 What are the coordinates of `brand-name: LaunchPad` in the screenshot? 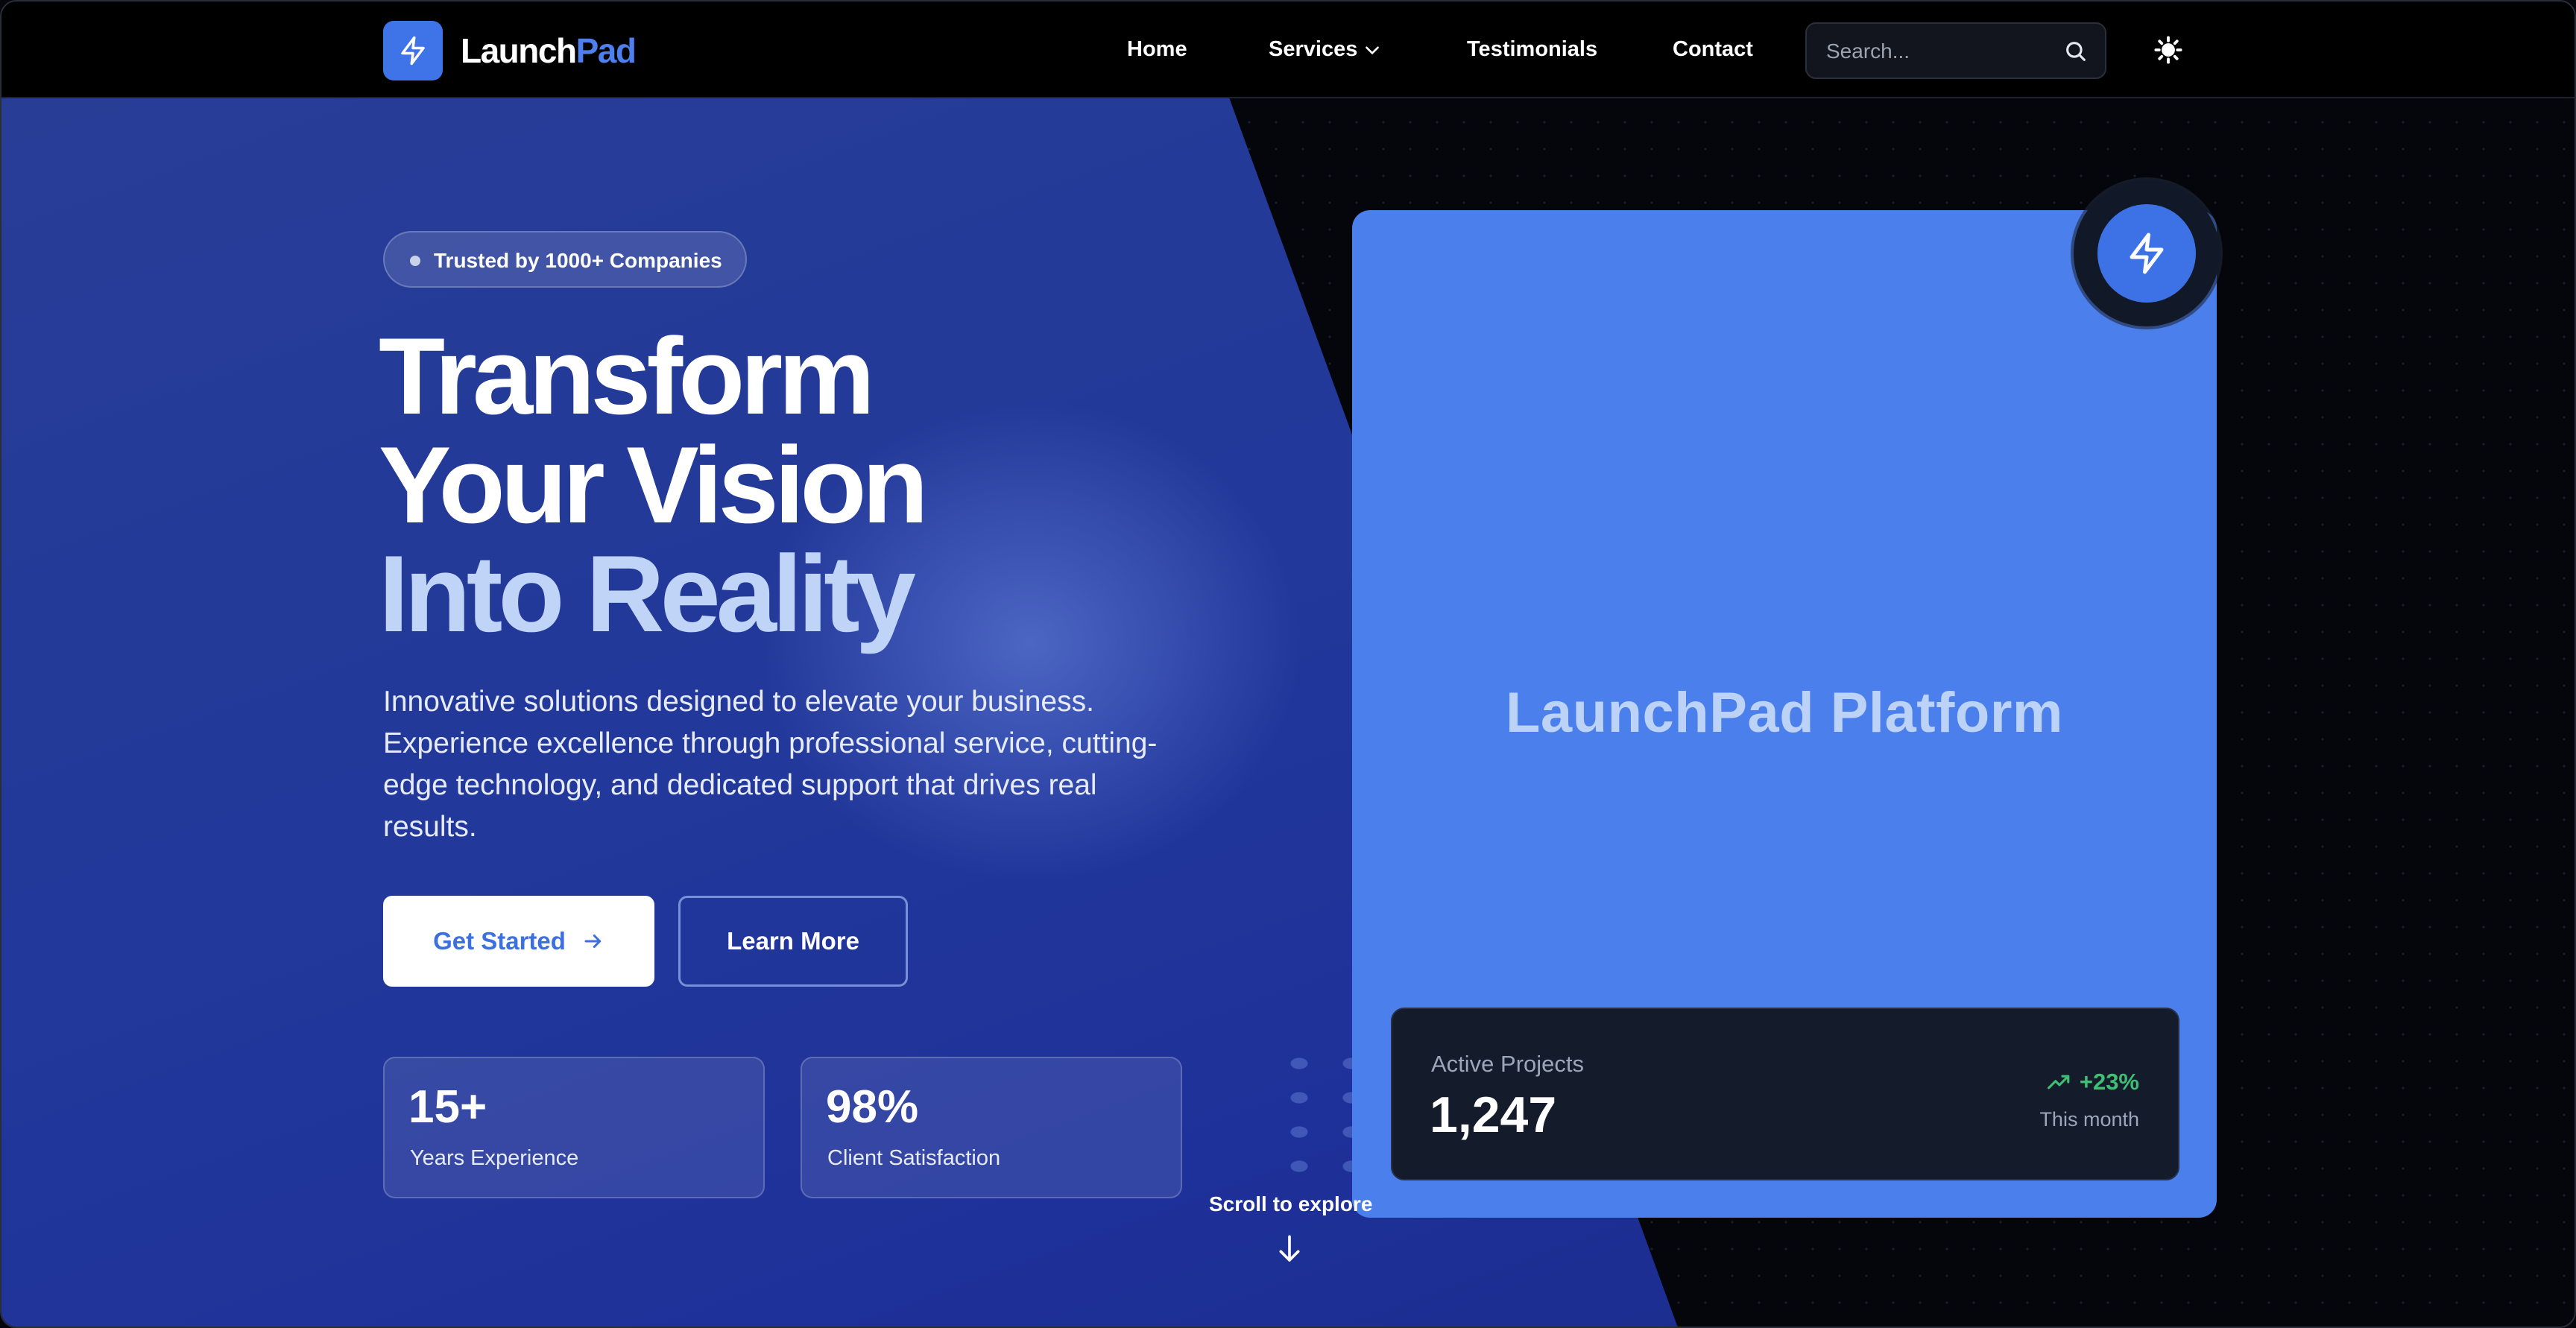 It's located at (549, 51).